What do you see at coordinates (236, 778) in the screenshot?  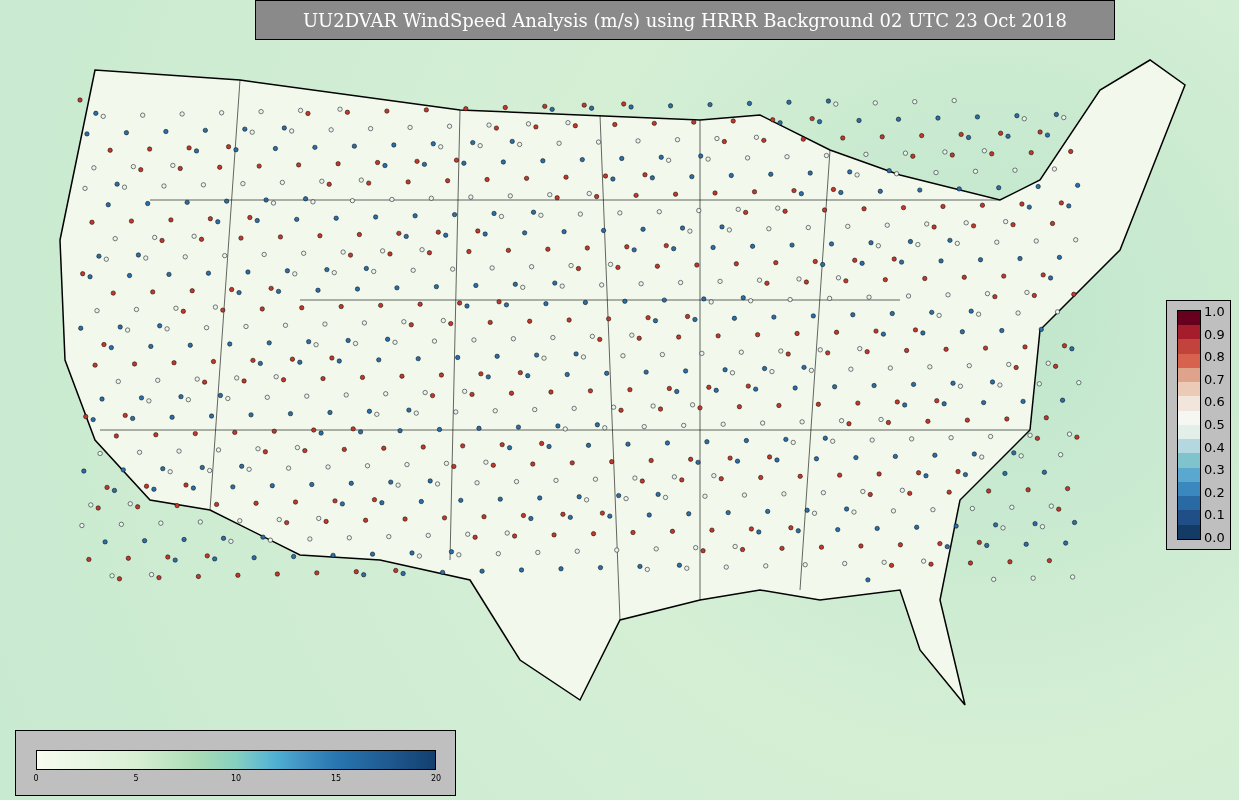 I see `tick-label: 10` at bounding box center [236, 778].